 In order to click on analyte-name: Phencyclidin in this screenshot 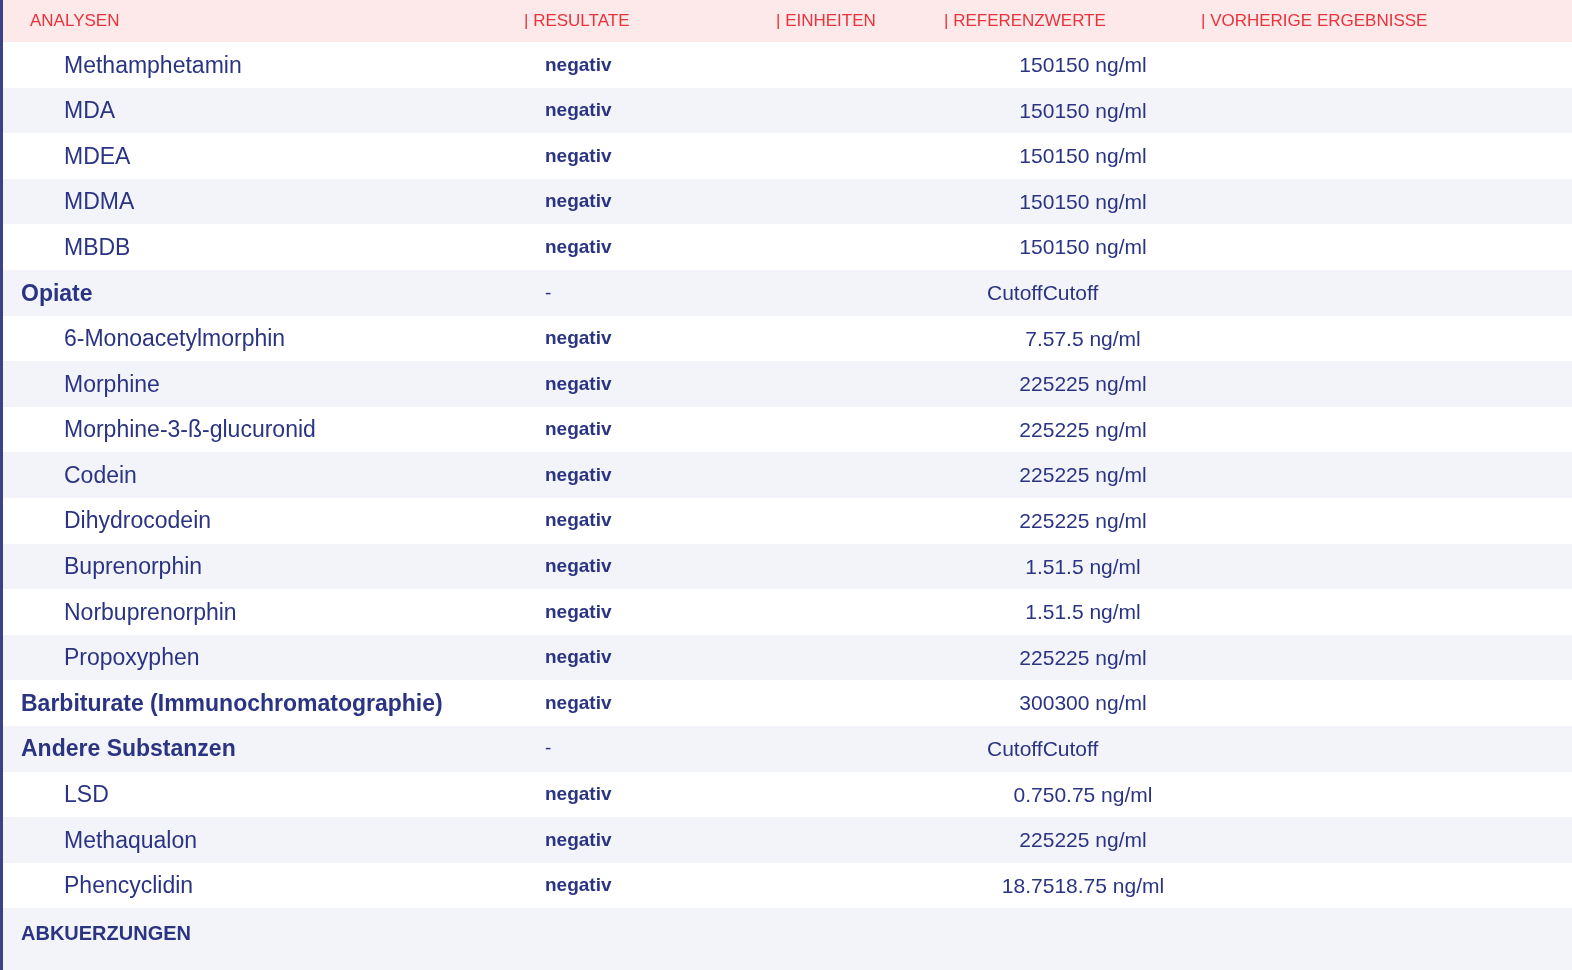, I will do `click(128, 885)`.